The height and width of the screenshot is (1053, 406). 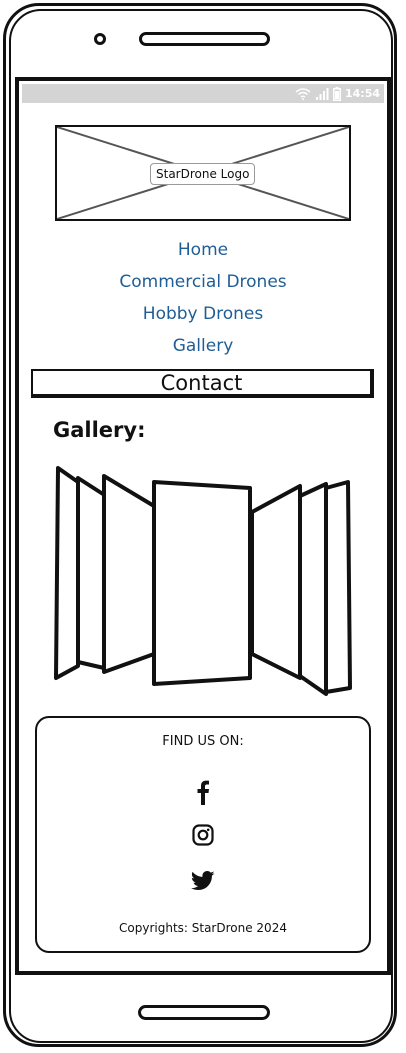 I want to click on nav-link-commercial-drones: Commercial Drones, so click(x=203, y=282).